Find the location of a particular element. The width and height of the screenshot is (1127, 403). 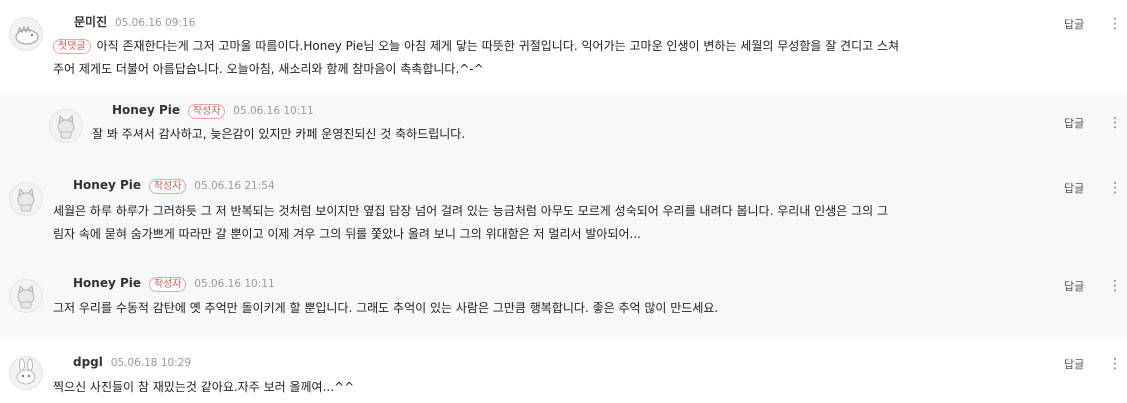

comment-meta: Honey Pie 작성자 05.06.16 21:54 is located at coordinates (174, 186).